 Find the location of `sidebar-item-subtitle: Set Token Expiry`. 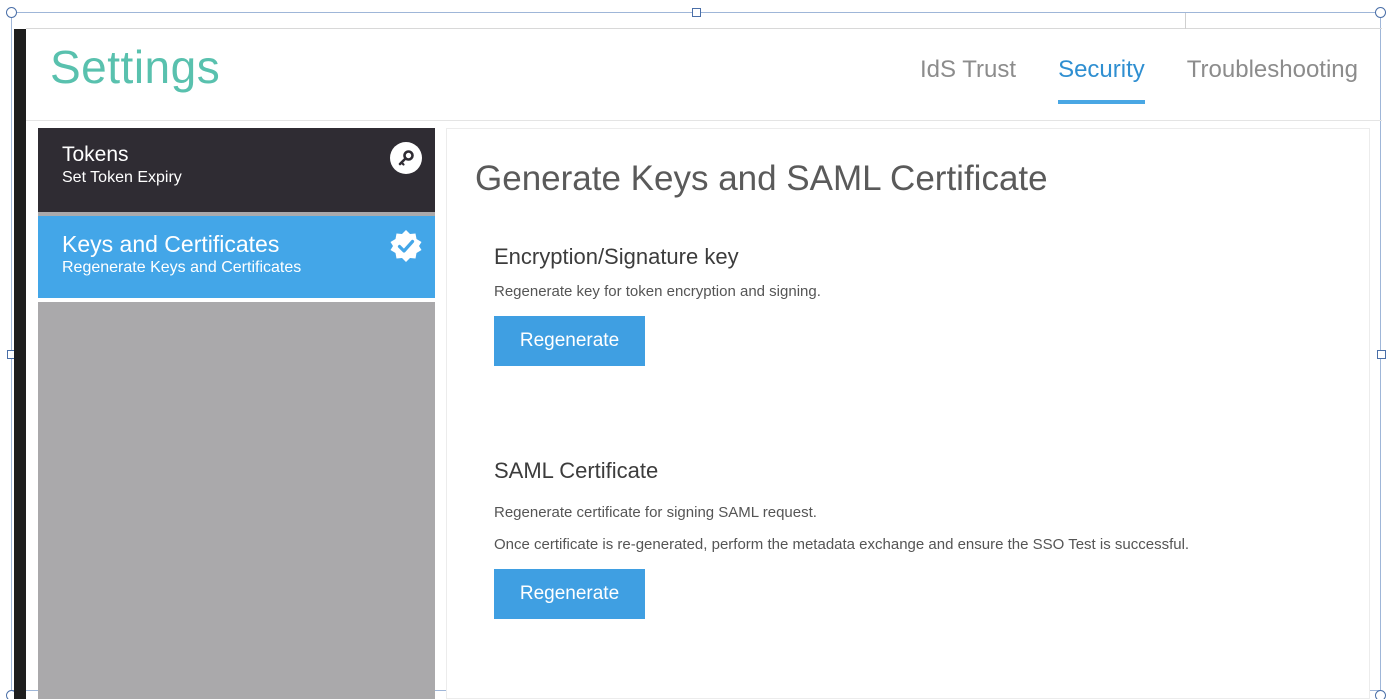

sidebar-item-subtitle: Set Token Expiry is located at coordinates (122, 178).